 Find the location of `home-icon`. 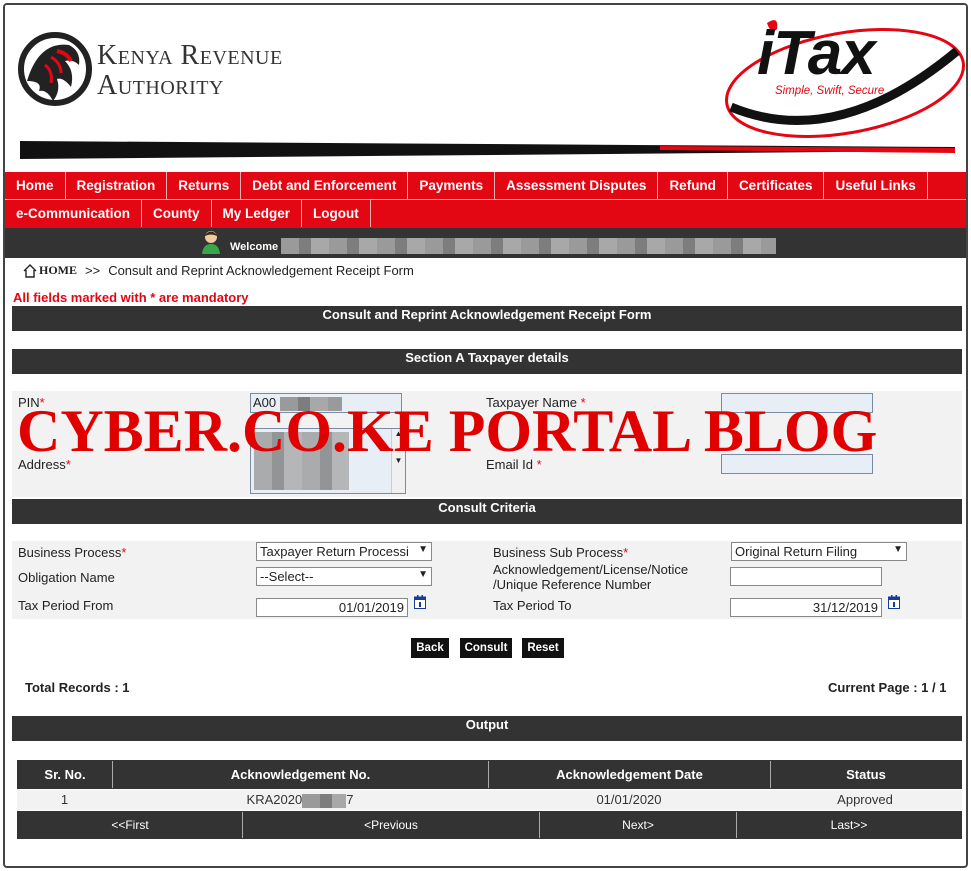

home-icon is located at coordinates (30, 270).